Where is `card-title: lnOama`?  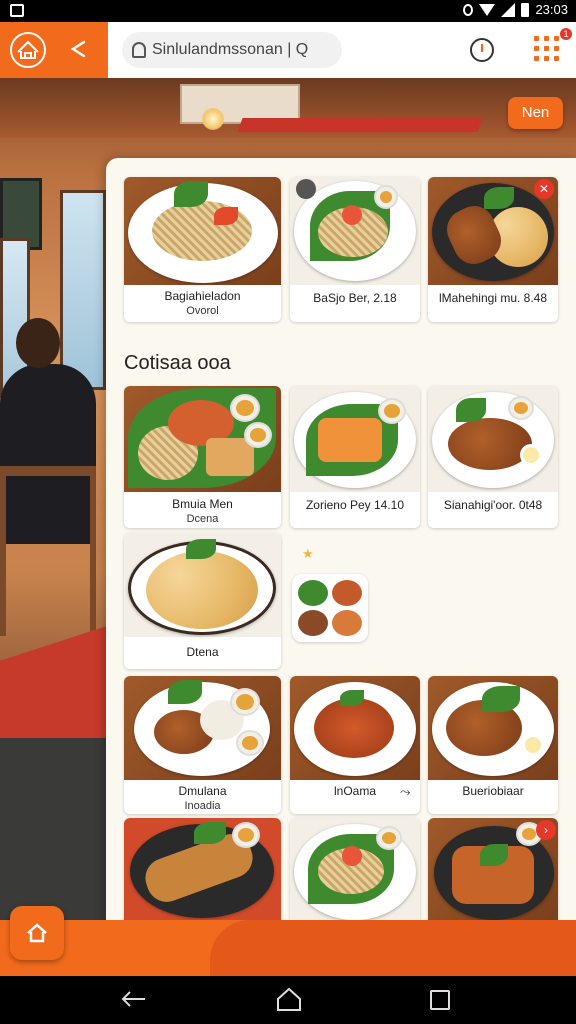 card-title: lnOama is located at coordinates (355, 791).